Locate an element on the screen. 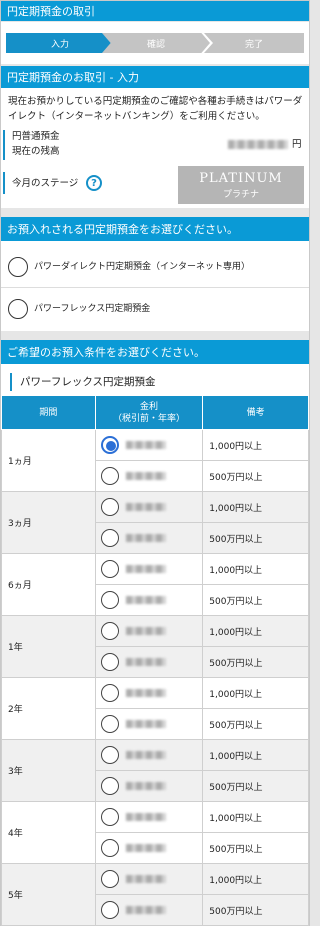 This screenshot has width=320, height=926. col-header-rate-line2: （税引前・年率） is located at coordinates (148, 418).